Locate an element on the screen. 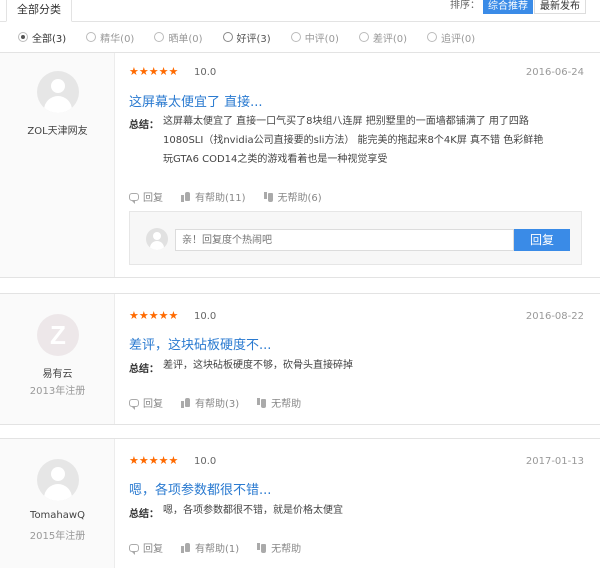 Image resolution: width=600 pixels, height=568 pixels. filter-negative: 差评(0) is located at coordinates (382, 37).